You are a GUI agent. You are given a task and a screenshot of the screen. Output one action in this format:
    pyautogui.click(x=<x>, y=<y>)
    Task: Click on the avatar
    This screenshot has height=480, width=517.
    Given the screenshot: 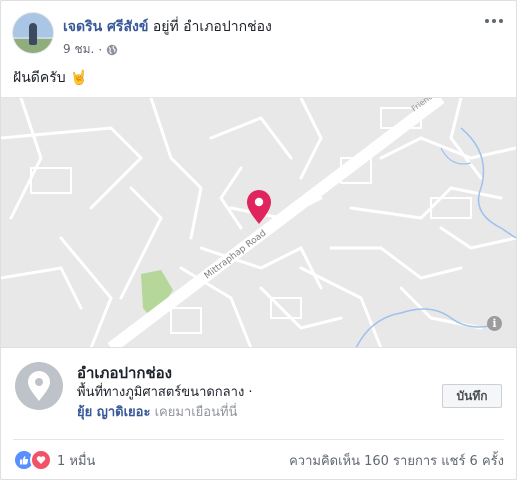 What is the action you would take?
    pyautogui.click(x=33, y=33)
    